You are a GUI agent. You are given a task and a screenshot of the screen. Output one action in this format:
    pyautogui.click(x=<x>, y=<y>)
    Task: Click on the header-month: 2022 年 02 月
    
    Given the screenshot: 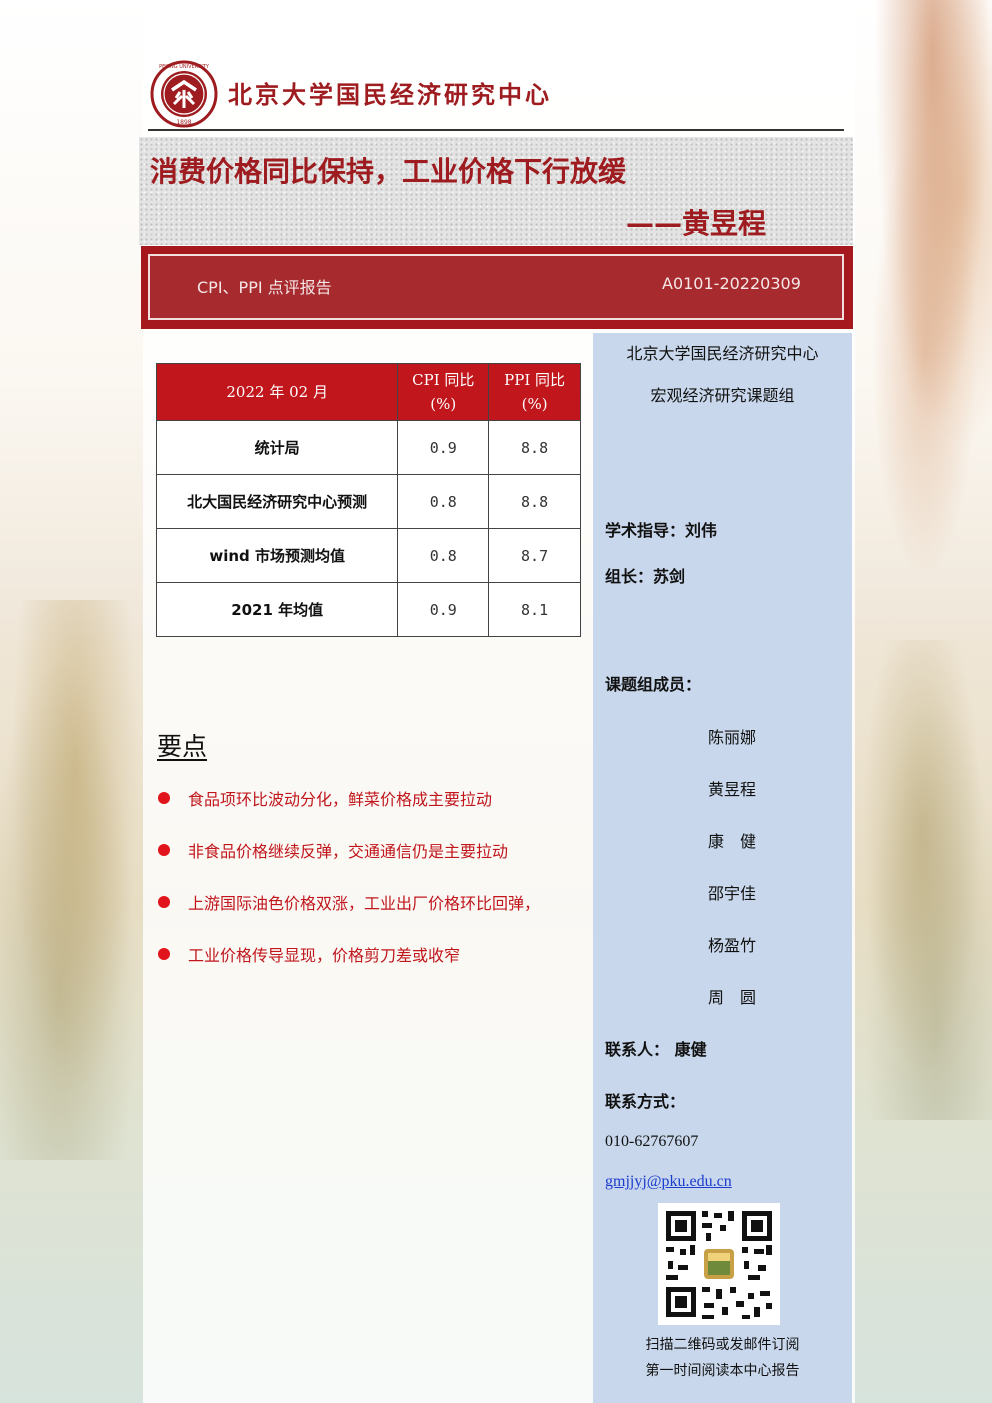 What is the action you would take?
    pyautogui.click(x=277, y=392)
    